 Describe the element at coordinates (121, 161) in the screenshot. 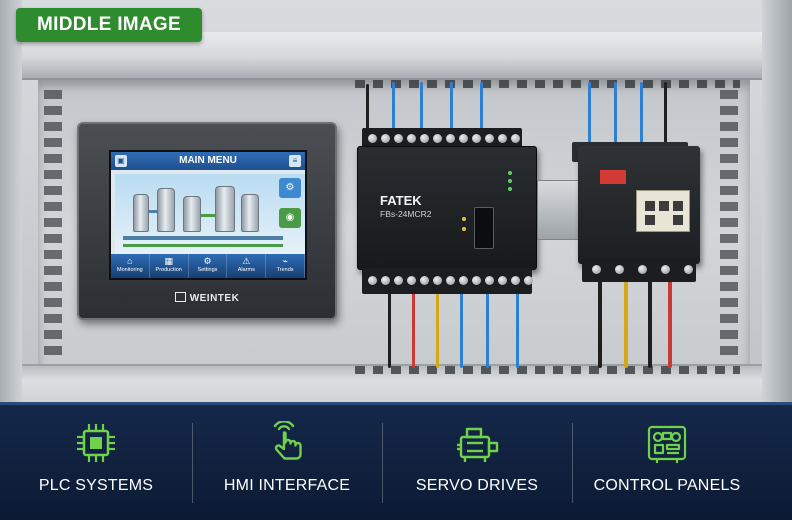

I see `hmi-logo-icon: ▣` at that location.